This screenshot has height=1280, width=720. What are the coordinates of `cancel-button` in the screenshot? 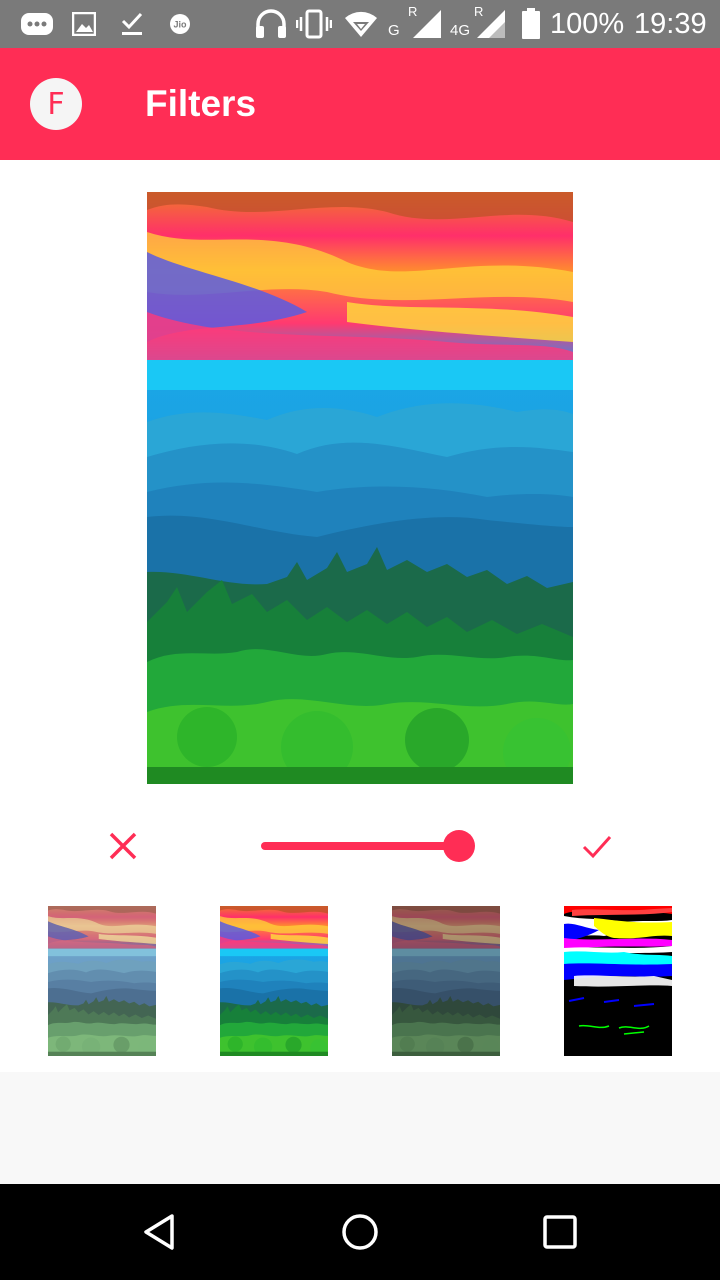 It's located at (123, 846).